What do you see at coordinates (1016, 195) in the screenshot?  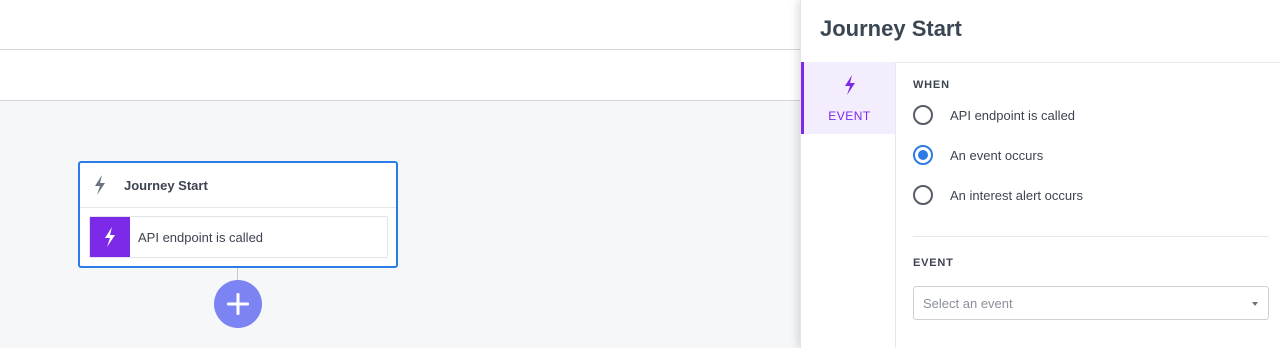 I see `option-label: An interest alert occurs` at bounding box center [1016, 195].